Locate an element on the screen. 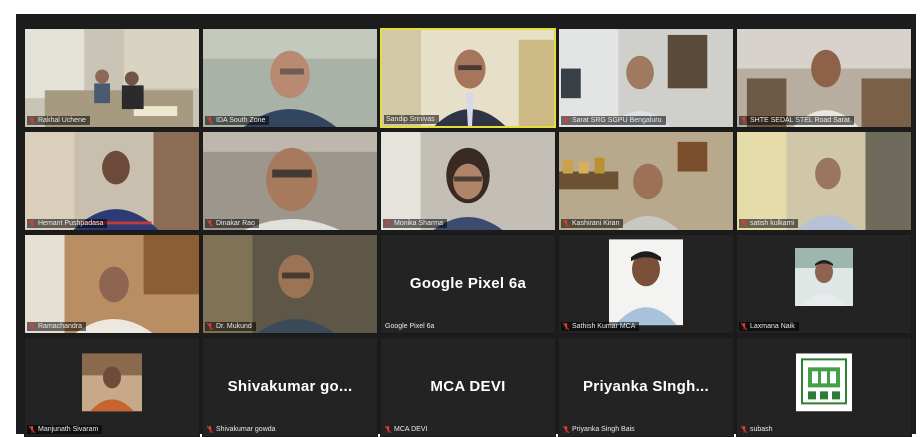  name-tag: Priyanka Singh Bais is located at coordinates (600, 429).